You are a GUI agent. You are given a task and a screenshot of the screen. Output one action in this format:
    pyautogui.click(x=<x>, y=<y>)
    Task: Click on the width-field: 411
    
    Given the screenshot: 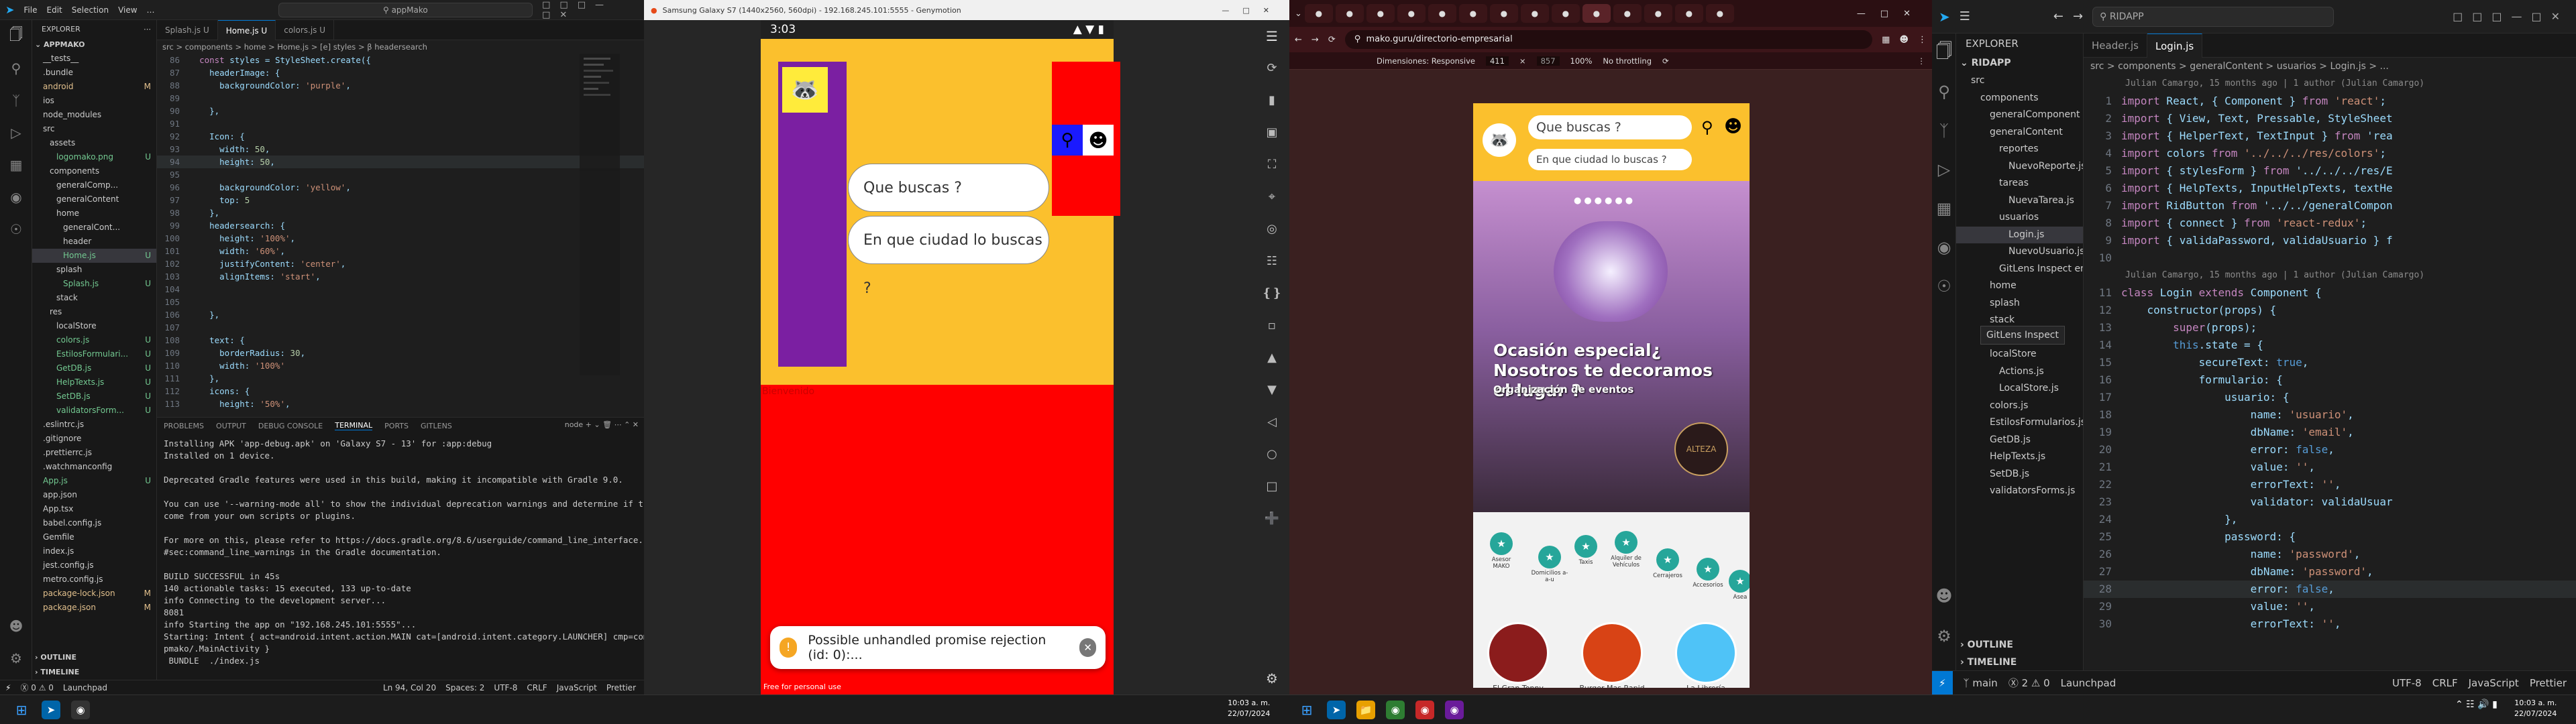 What is the action you would take?
    pyautogui.click(x=1497, y=61)
    